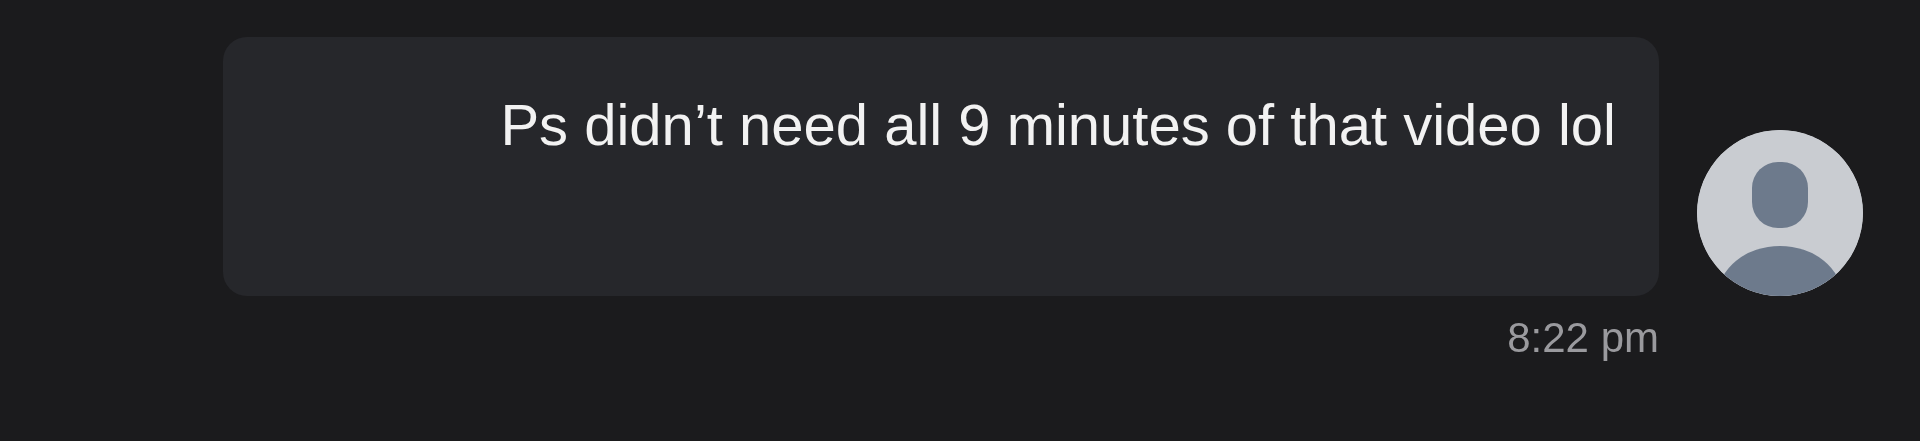 The height and width of the screenshot is (441, 1920). What do you see at coordinates (1583, 338) in the screenshot?
I see `message-time: 8:22 pm` at bounding box center [1583, 338].